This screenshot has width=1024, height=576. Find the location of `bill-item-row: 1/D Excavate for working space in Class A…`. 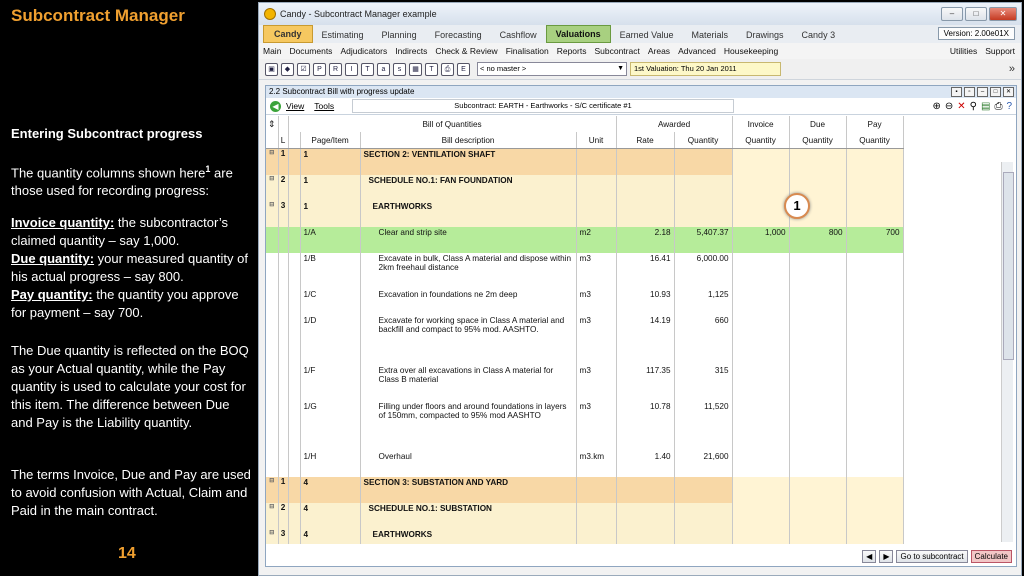

bill-item-row: 1/D Excavate for working space in Class A… is located at coordinates (585, 340).